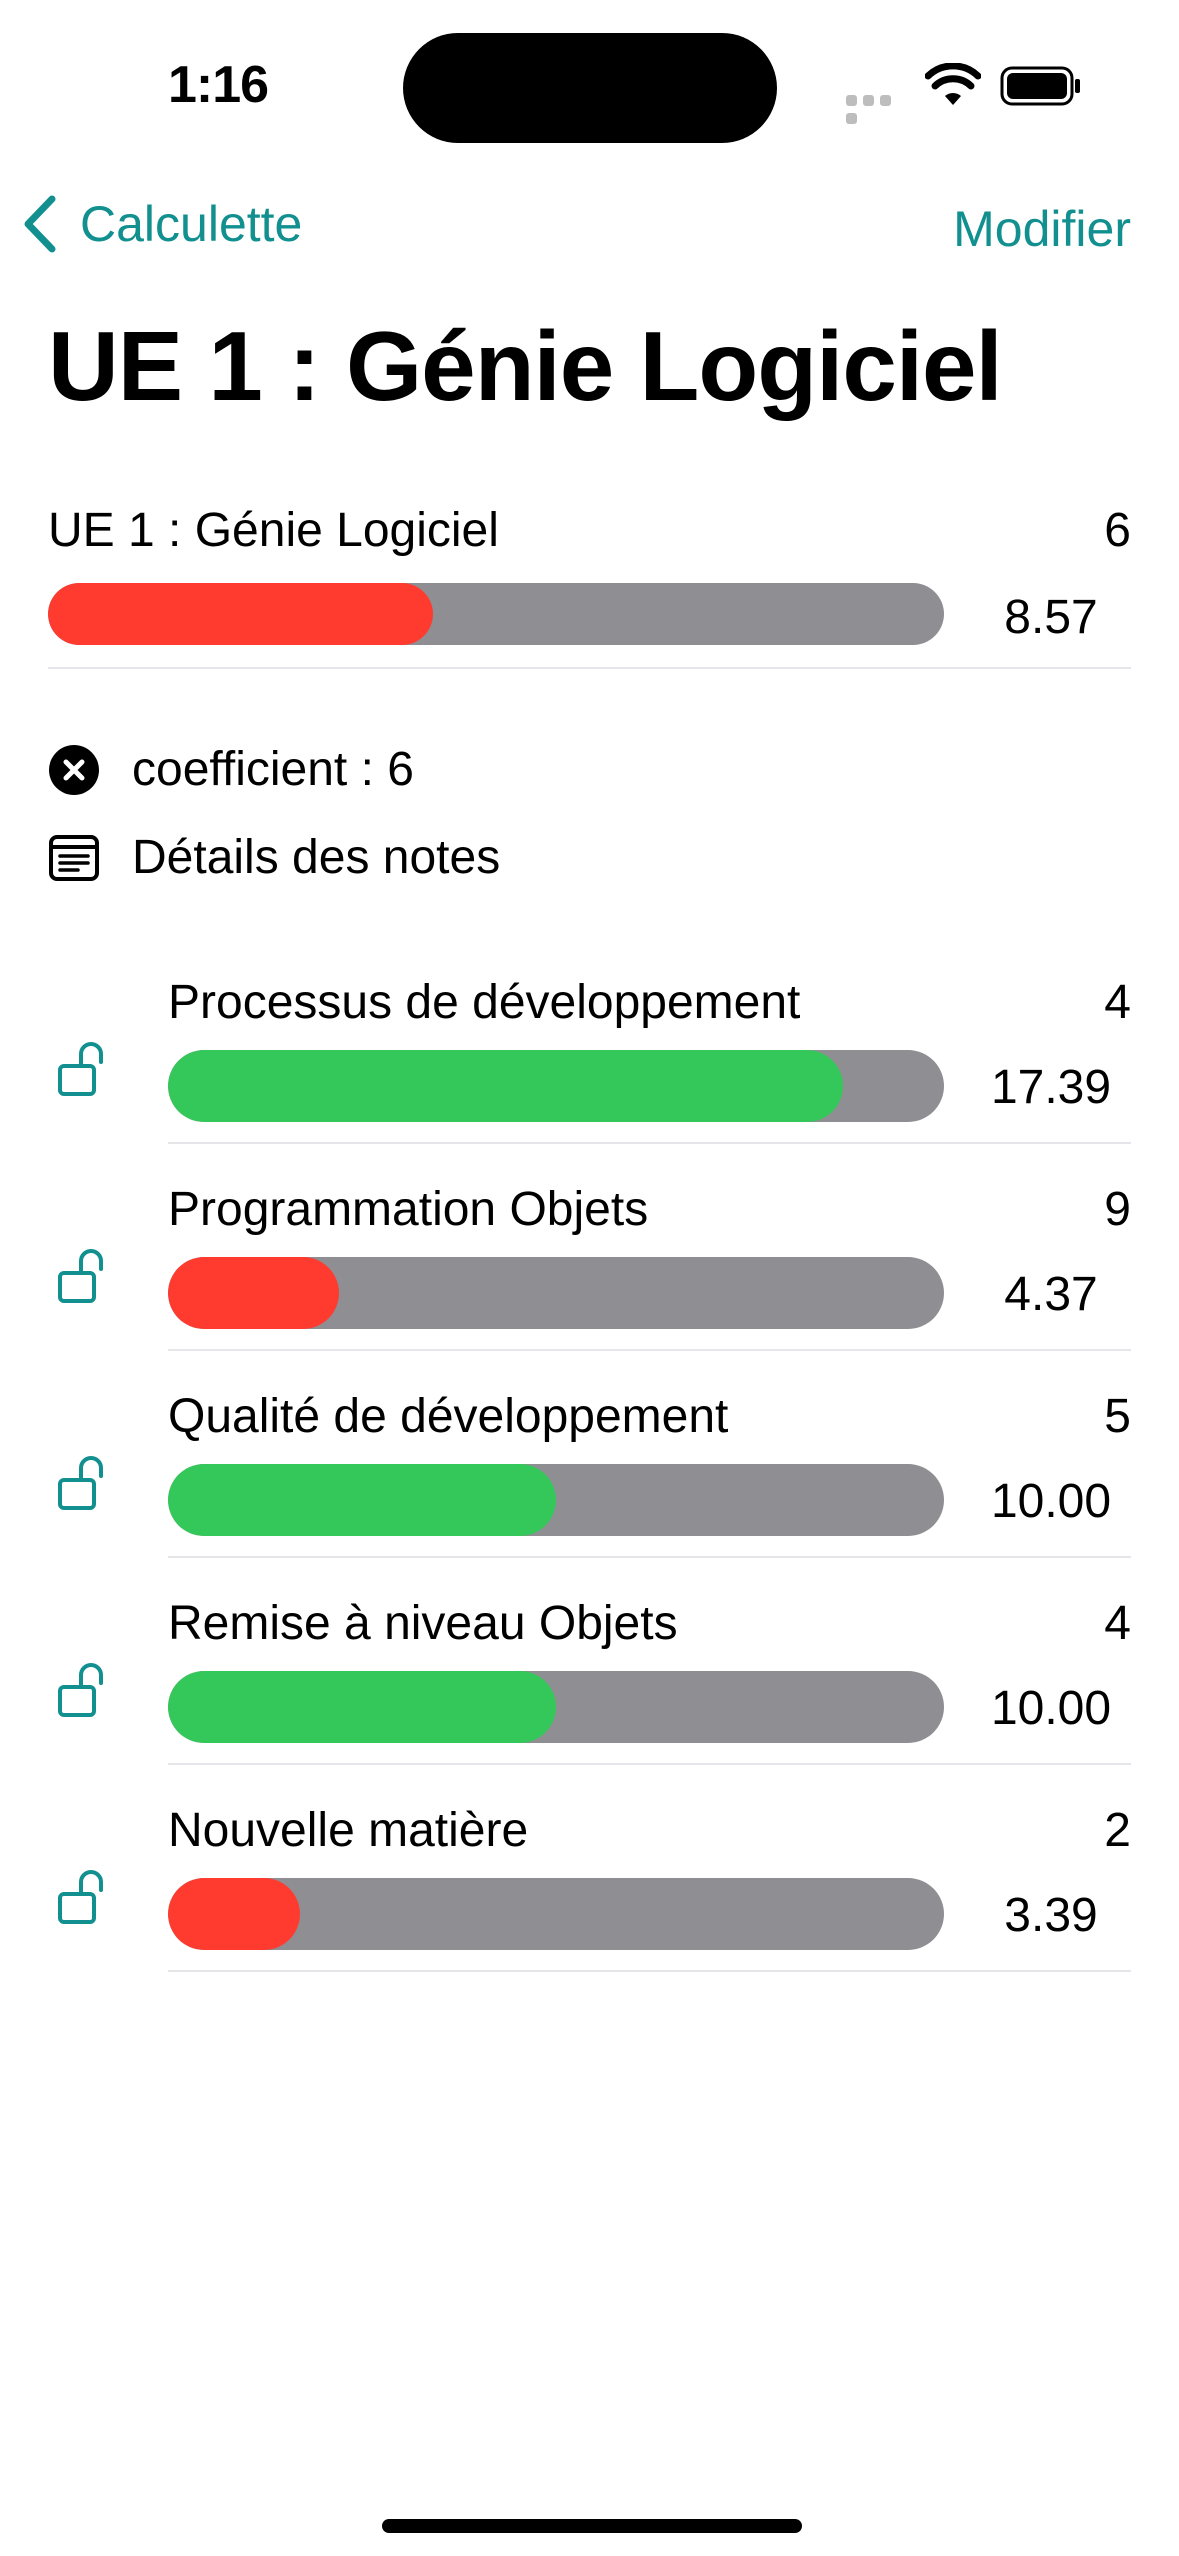 The width and height of the screenshot is (1179, 2556). I want to click on subject-name: Processus de développement, so click(484, 1002).